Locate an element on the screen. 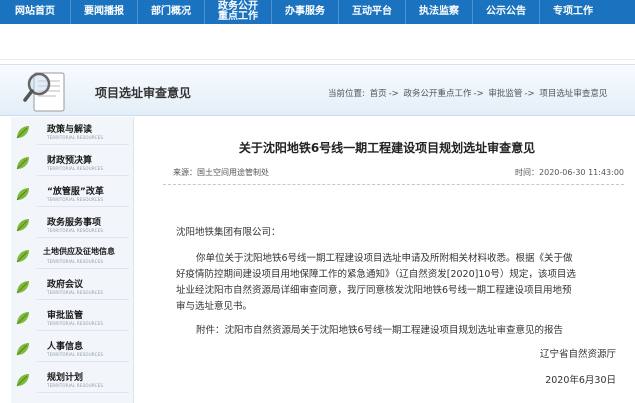 Image resolution: width=635 pixels, height=403 pixels. breadcrumb-gov-affairs: 政务公开重点工作 is located at coordinates (438, 94).